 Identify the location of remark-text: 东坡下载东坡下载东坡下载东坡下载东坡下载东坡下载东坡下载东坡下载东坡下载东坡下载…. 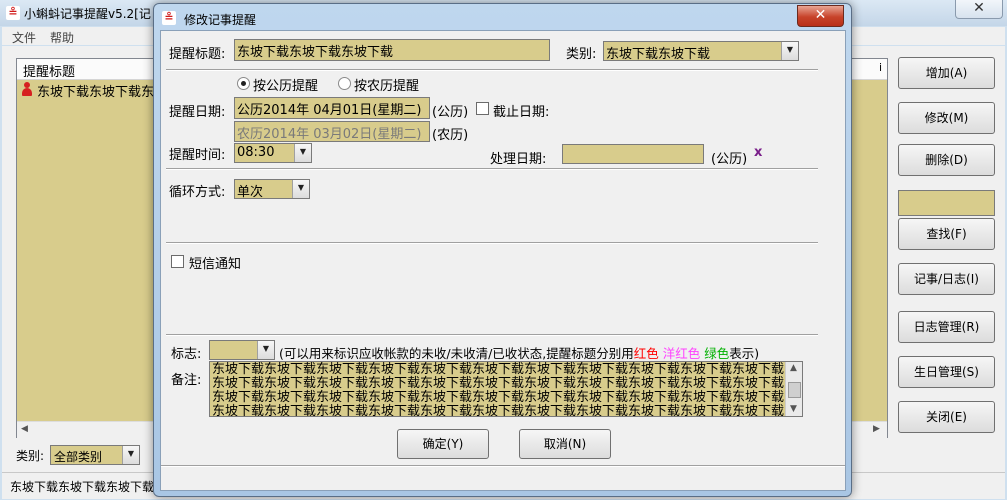
(498, 389).